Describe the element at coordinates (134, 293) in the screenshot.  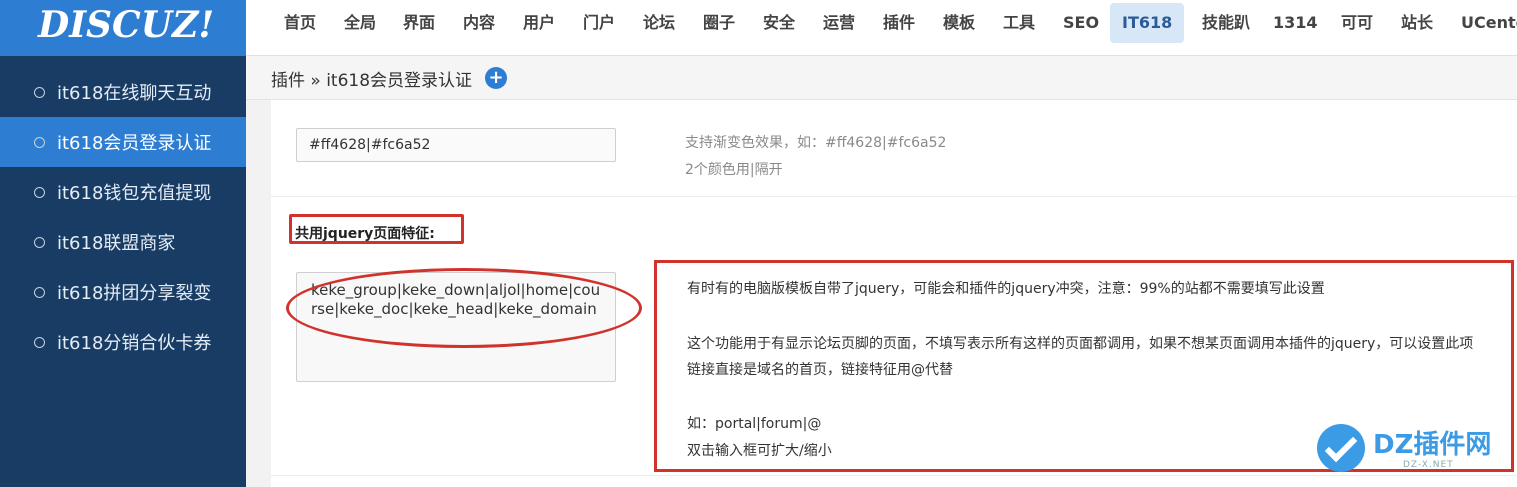
I see `sidebar-item-label: it618拼团分享裂变` at that location.